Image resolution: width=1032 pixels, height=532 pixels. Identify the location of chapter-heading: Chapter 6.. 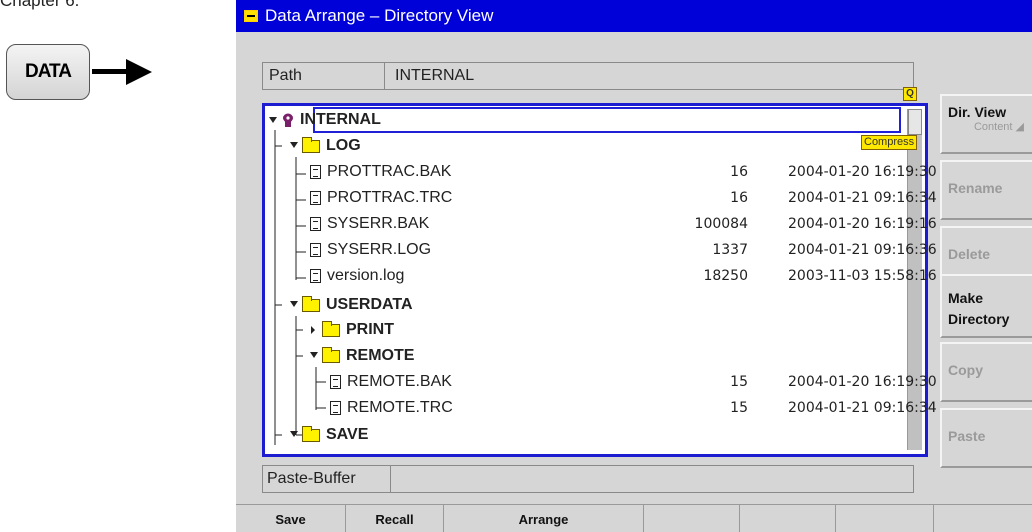
(40, 5).